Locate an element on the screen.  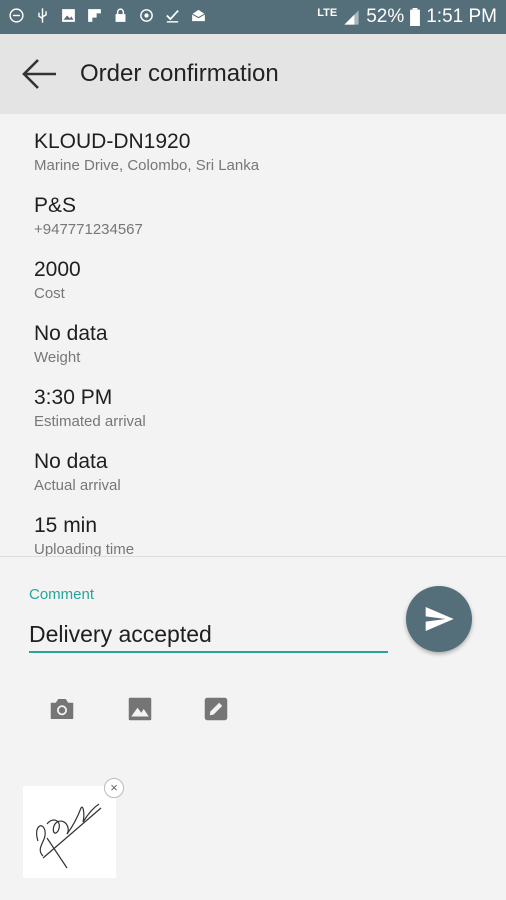
signal-icon is located at coordinates (351, 17).